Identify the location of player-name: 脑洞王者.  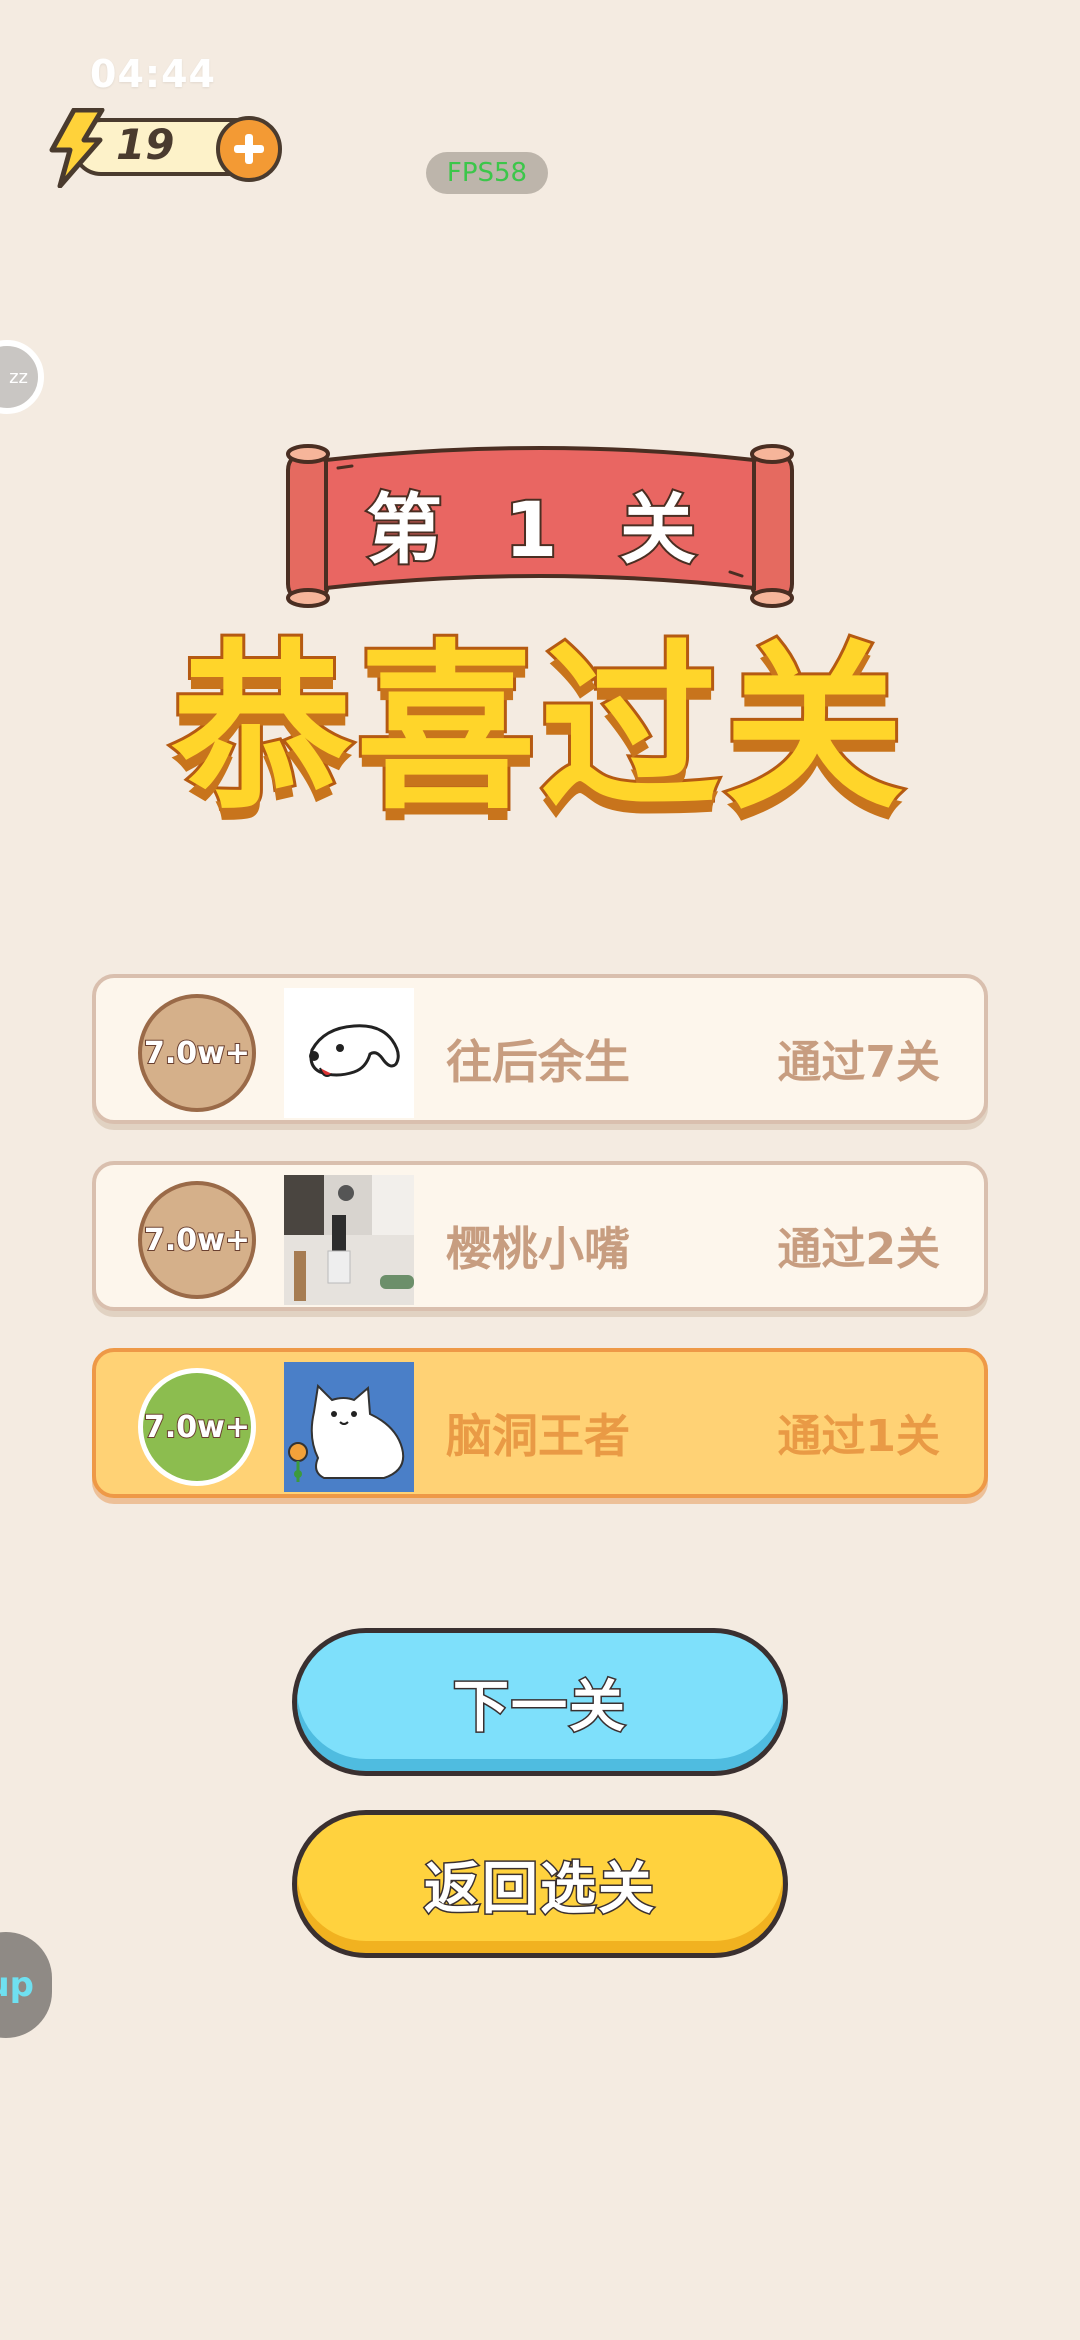
(538, 1436).